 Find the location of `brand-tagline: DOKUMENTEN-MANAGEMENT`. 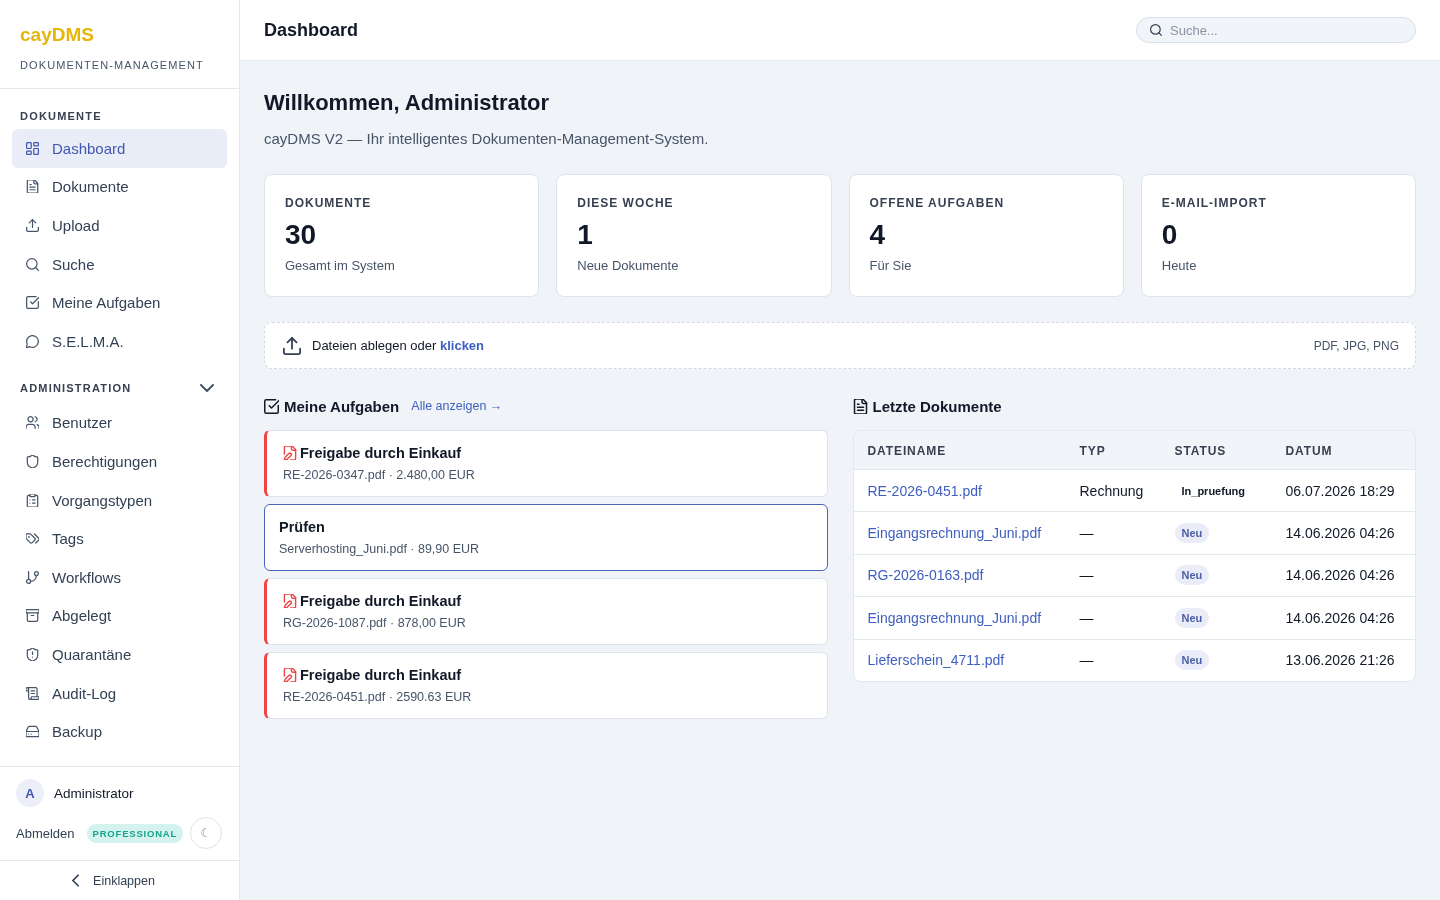

brand-tagline: DOKUMENTEN-MANAGEMENT is located at coordinates (112, 65).